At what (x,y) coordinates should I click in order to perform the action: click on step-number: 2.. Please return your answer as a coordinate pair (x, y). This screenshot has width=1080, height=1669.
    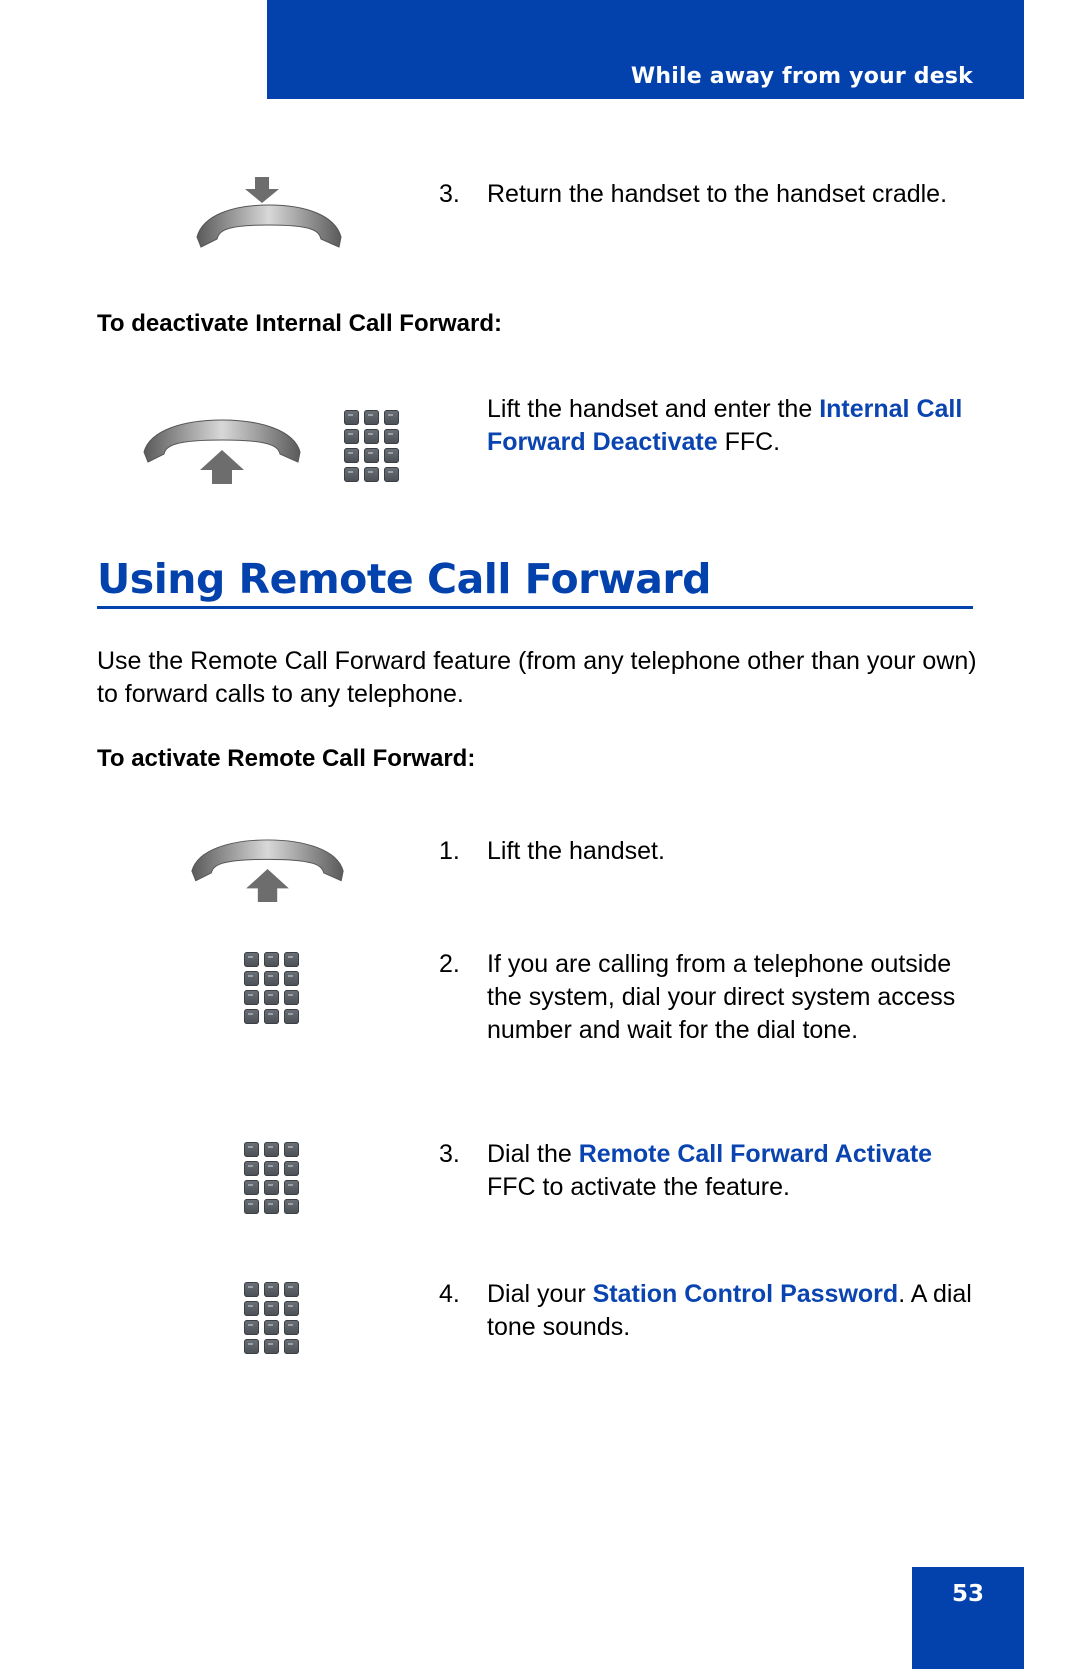
    Looking at the image, I should click on (449, 964).